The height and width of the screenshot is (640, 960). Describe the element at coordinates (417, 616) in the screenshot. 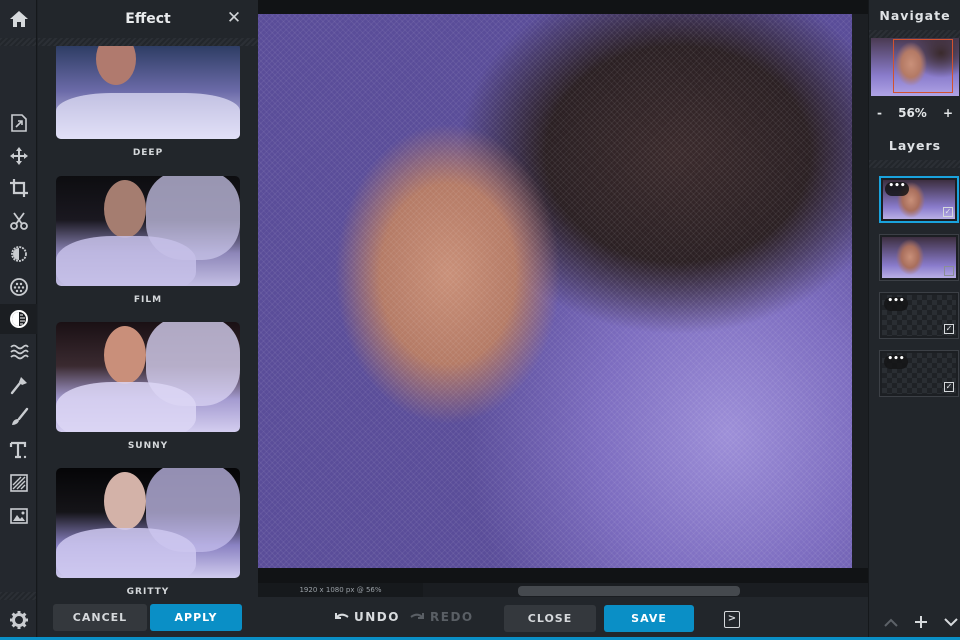

I see `redo-icon` at that location.